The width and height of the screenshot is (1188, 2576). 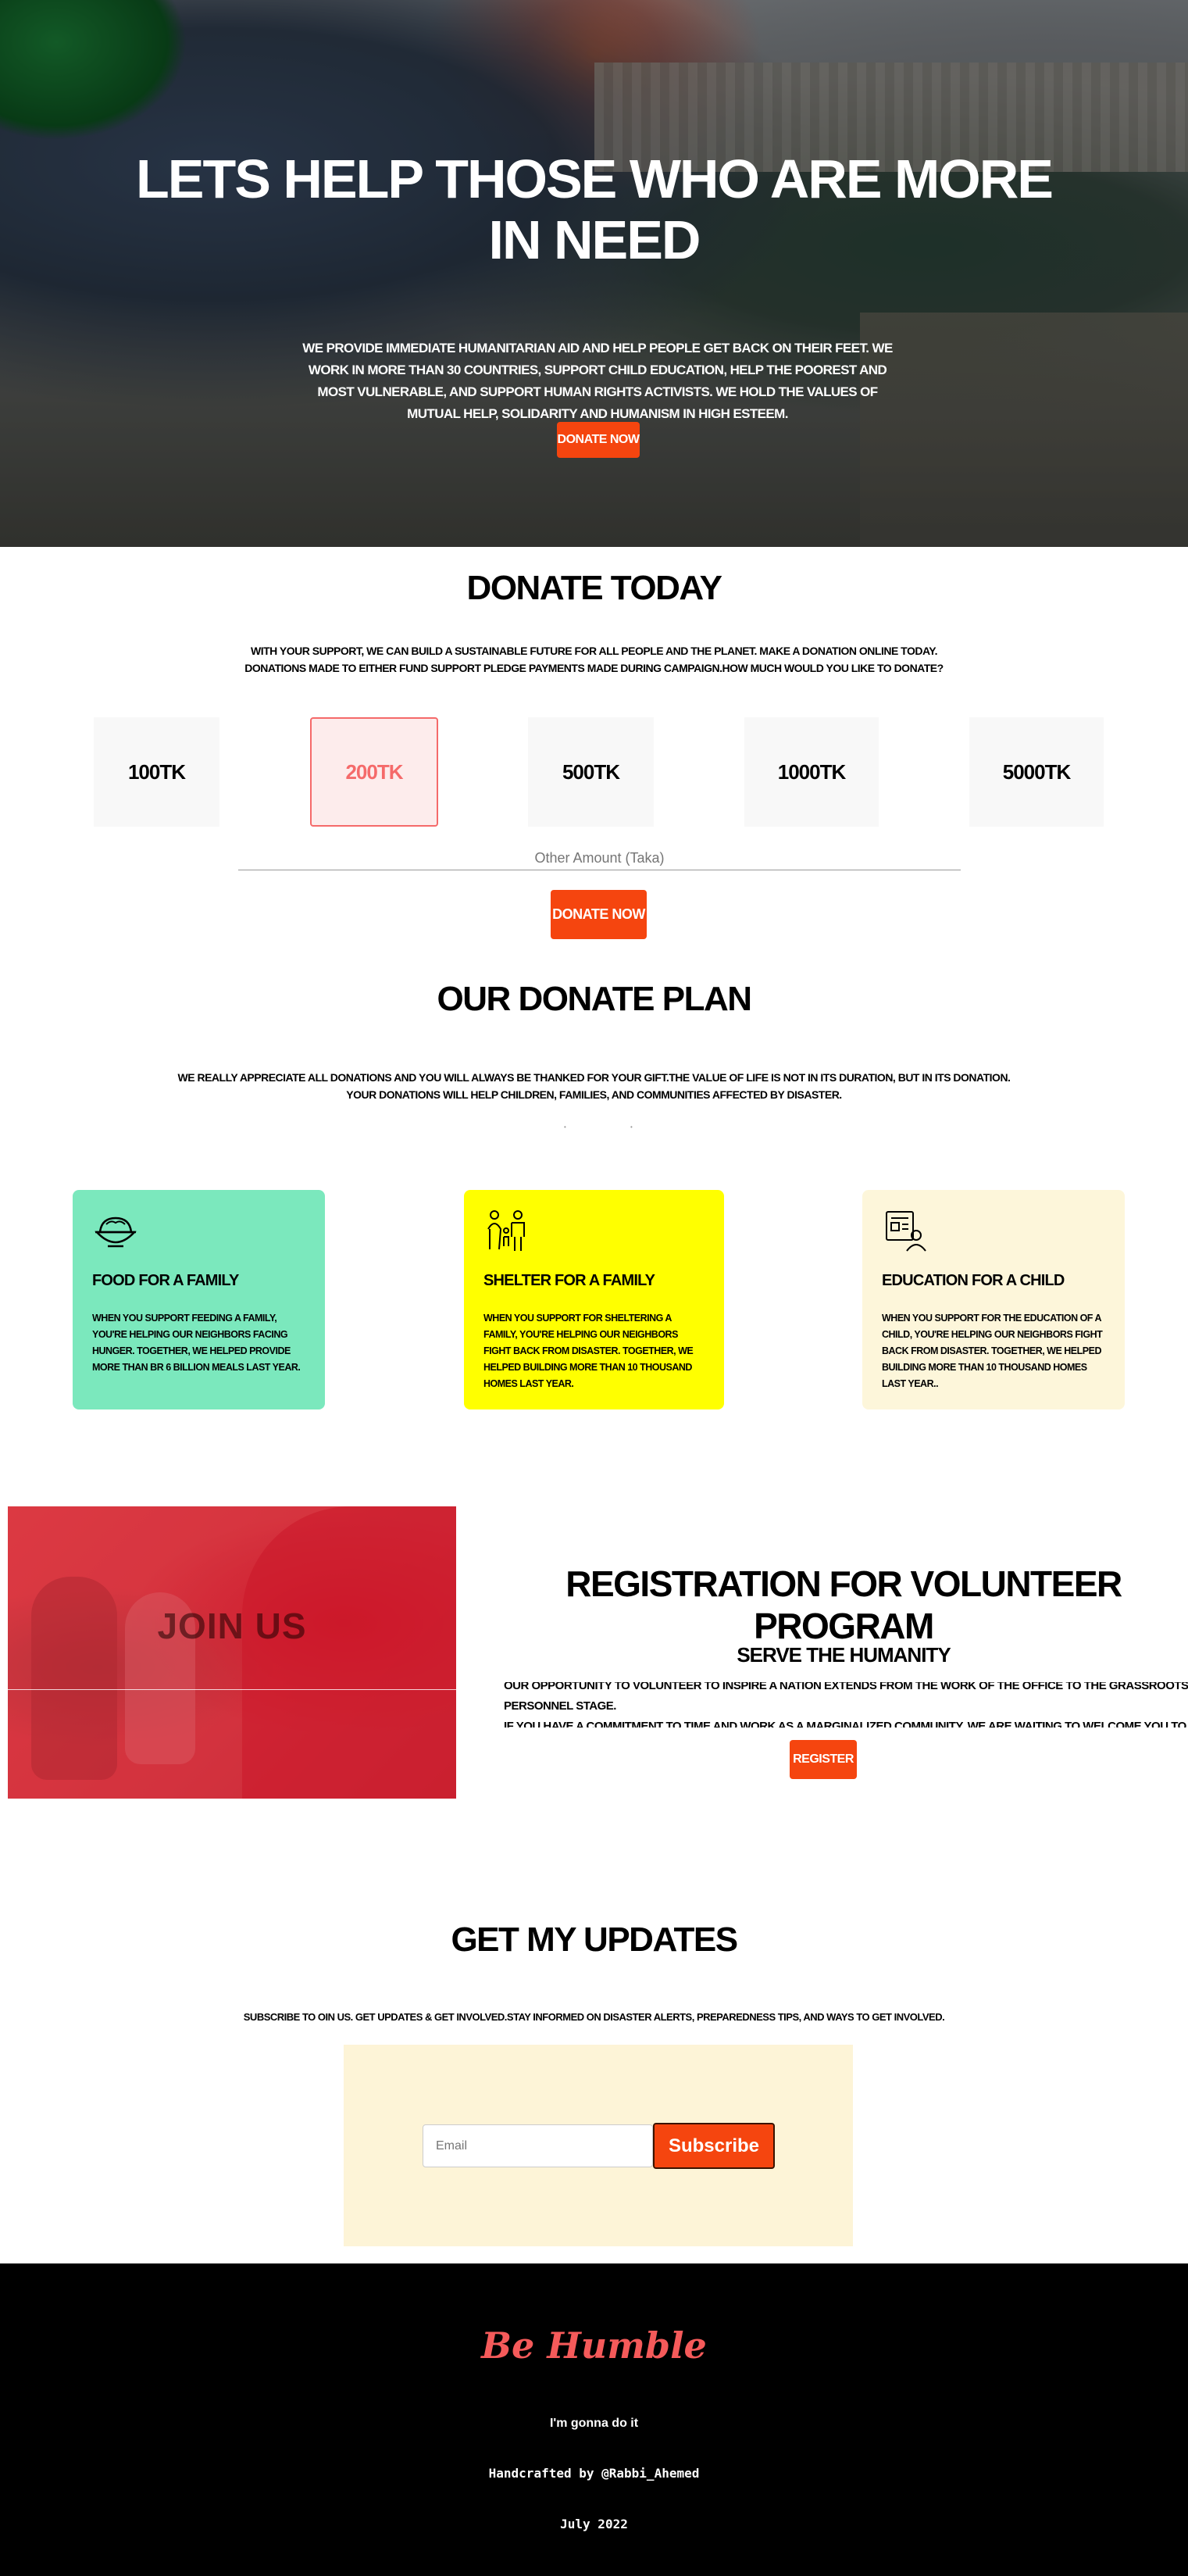 I want to click on family-icon, so click(x=506, y=1230).